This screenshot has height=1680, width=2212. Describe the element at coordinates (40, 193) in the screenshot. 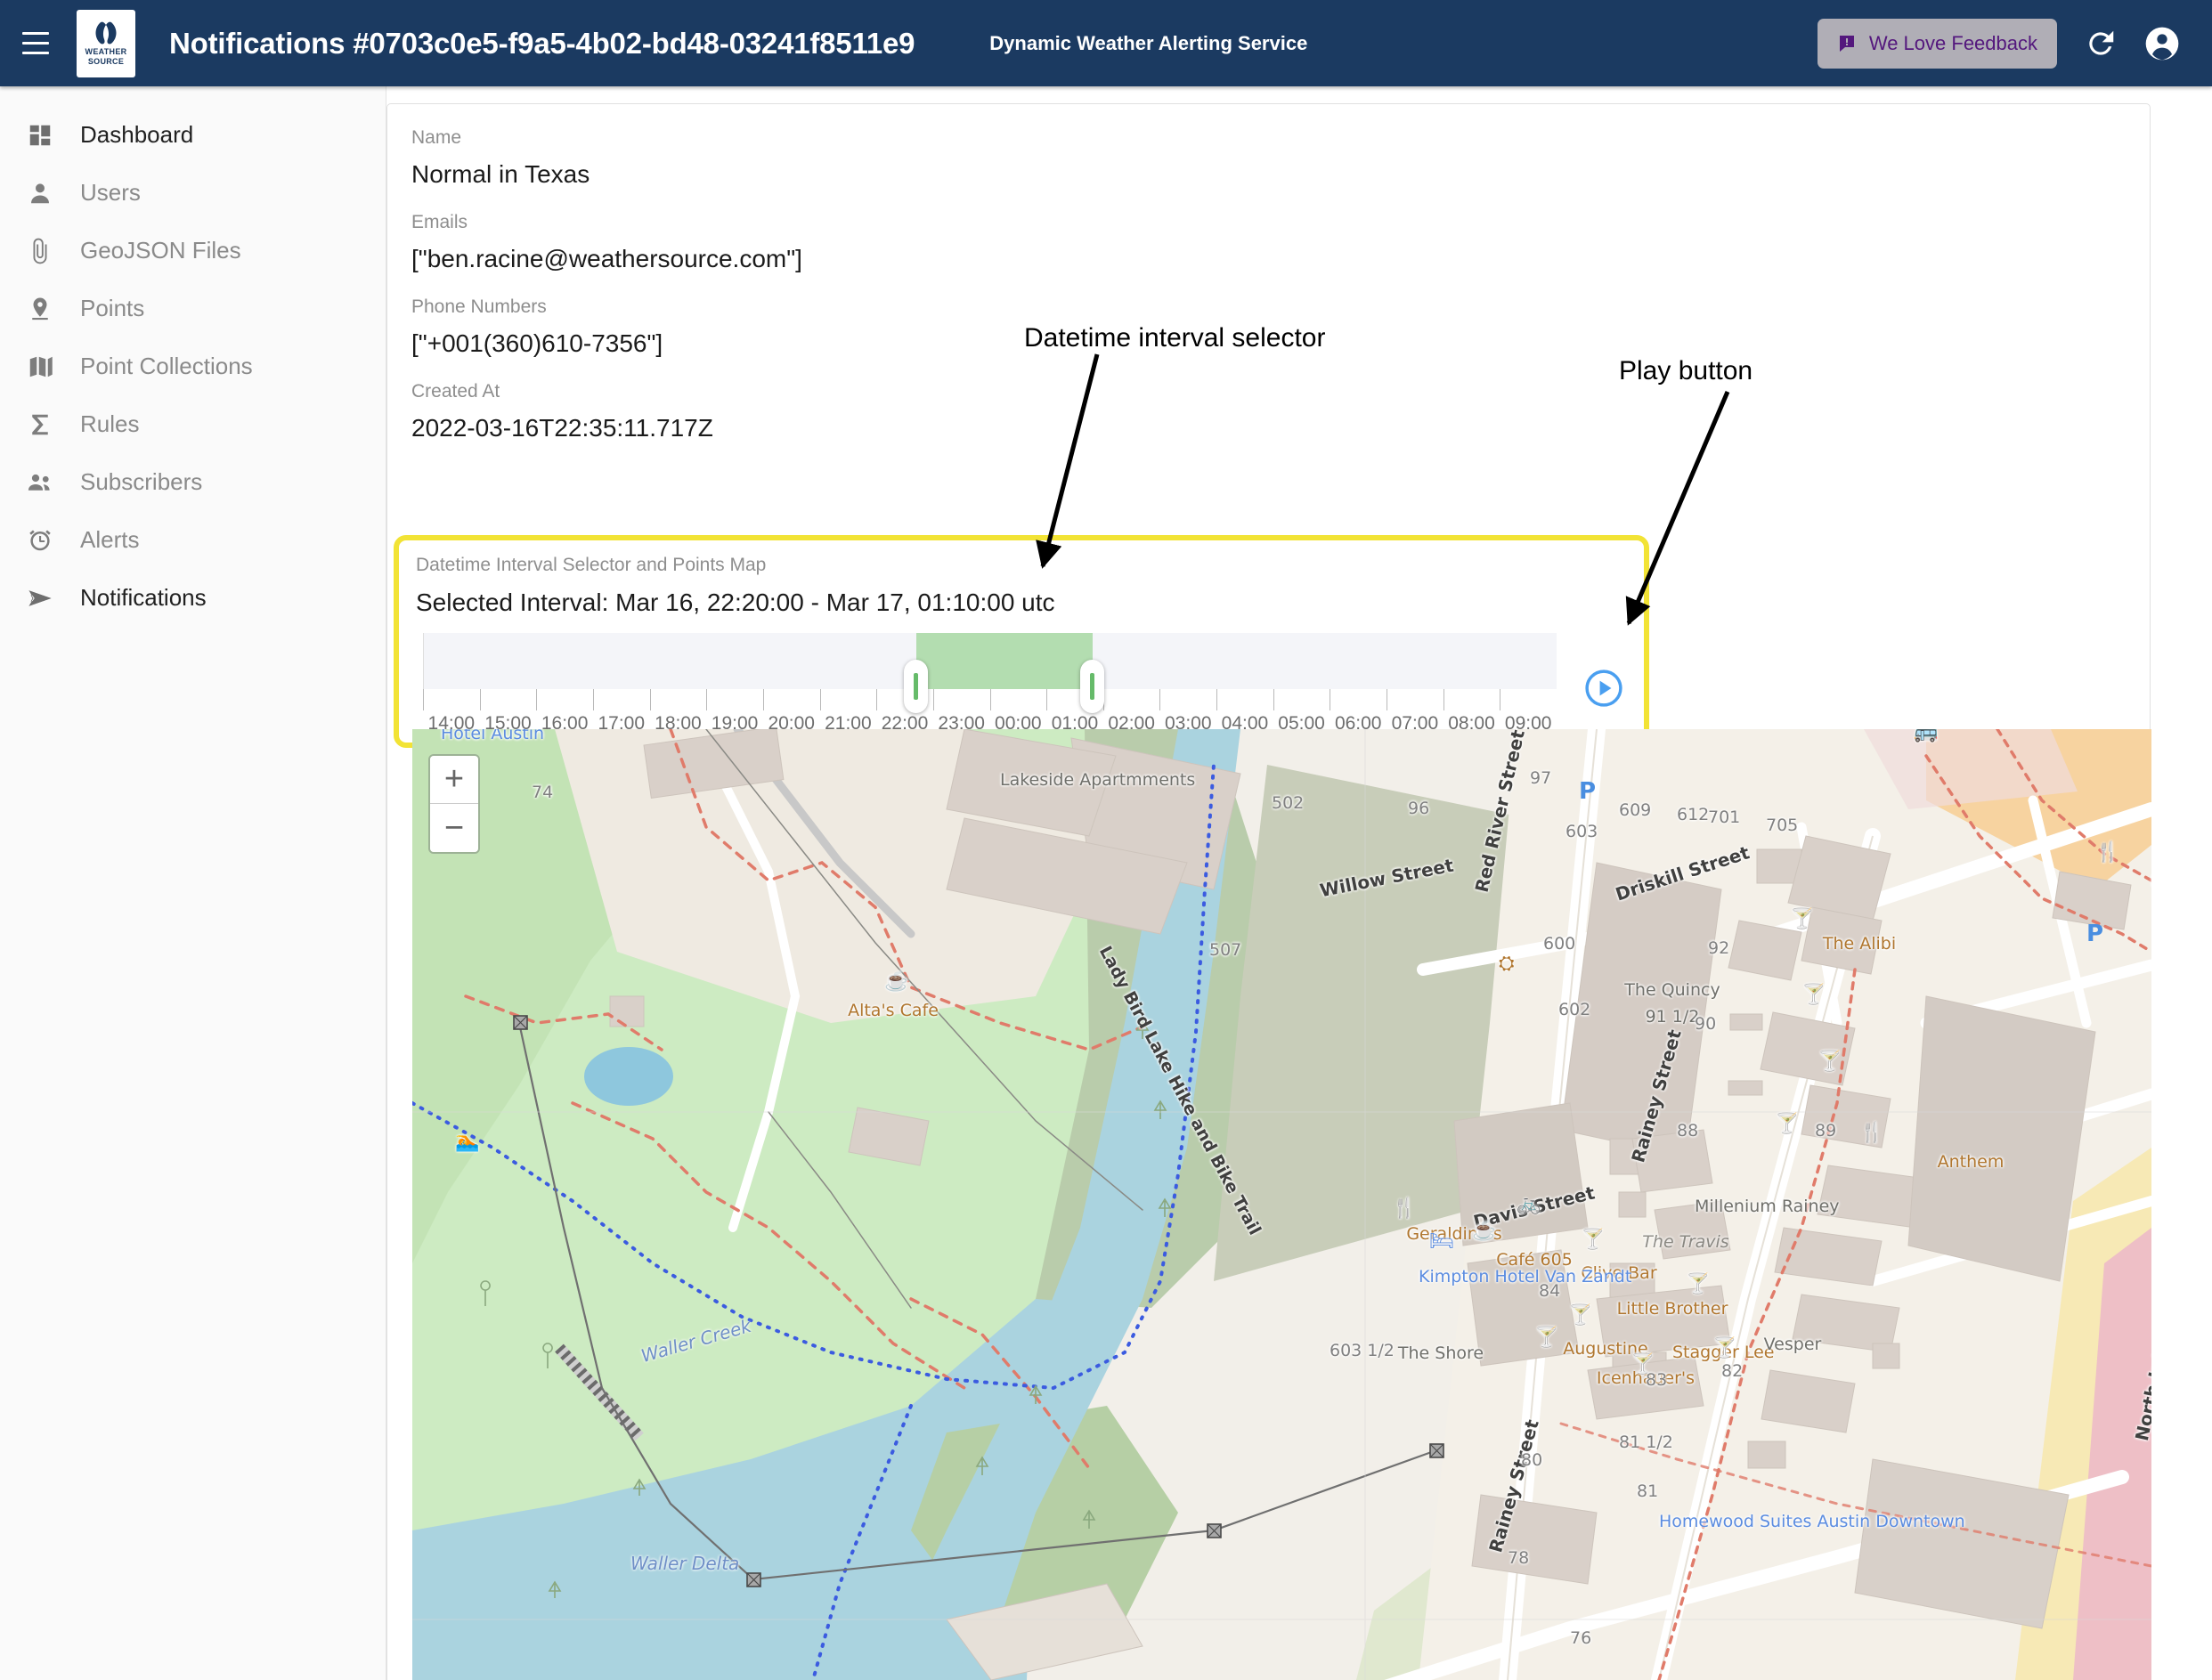

I see `person-icon` at that location.